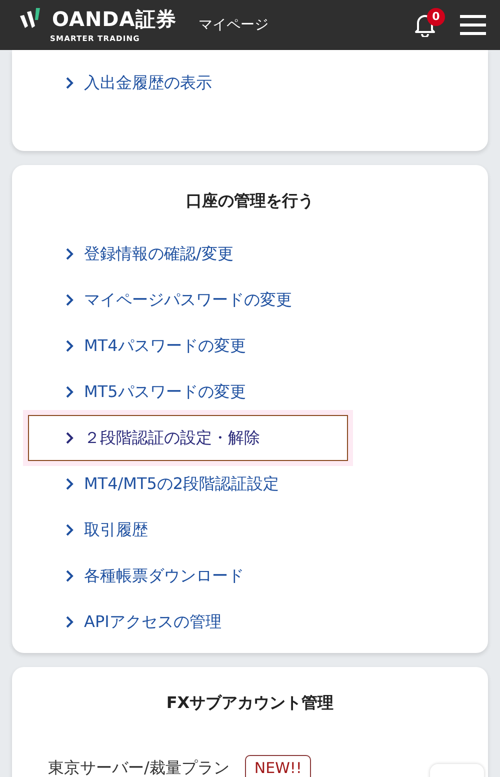  I want to click on menu-icon, so click(473, 25).